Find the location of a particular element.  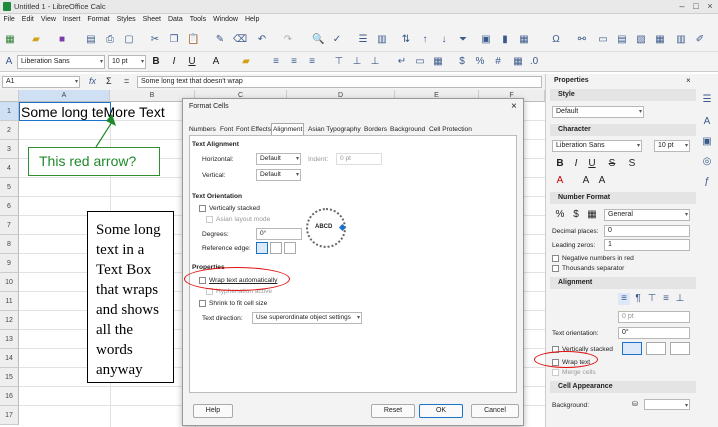

dial-text: ABCD is located at coordinates (324, 227).